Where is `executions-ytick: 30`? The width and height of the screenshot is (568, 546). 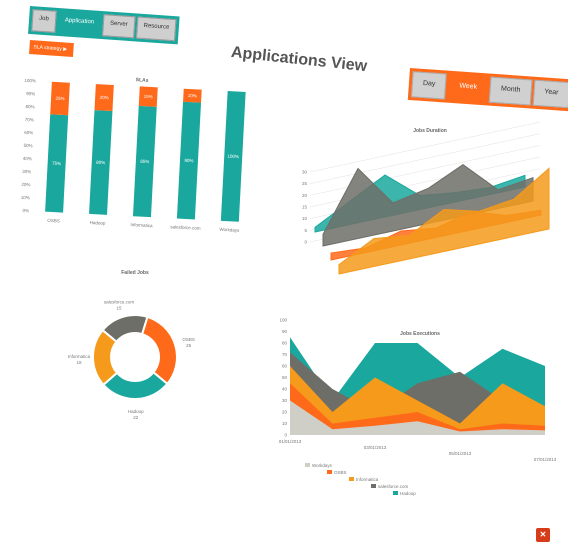
executions-ytick: 30 is located at coordinates (285, 400).